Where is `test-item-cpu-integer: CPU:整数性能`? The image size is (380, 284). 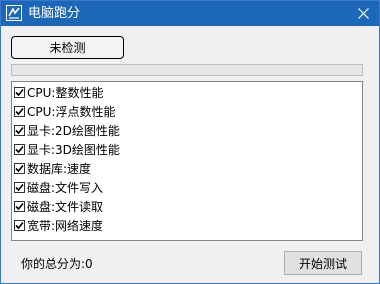
test-item-cpu-integer: CPU:整数性能 is located at coordinates (58, 92).